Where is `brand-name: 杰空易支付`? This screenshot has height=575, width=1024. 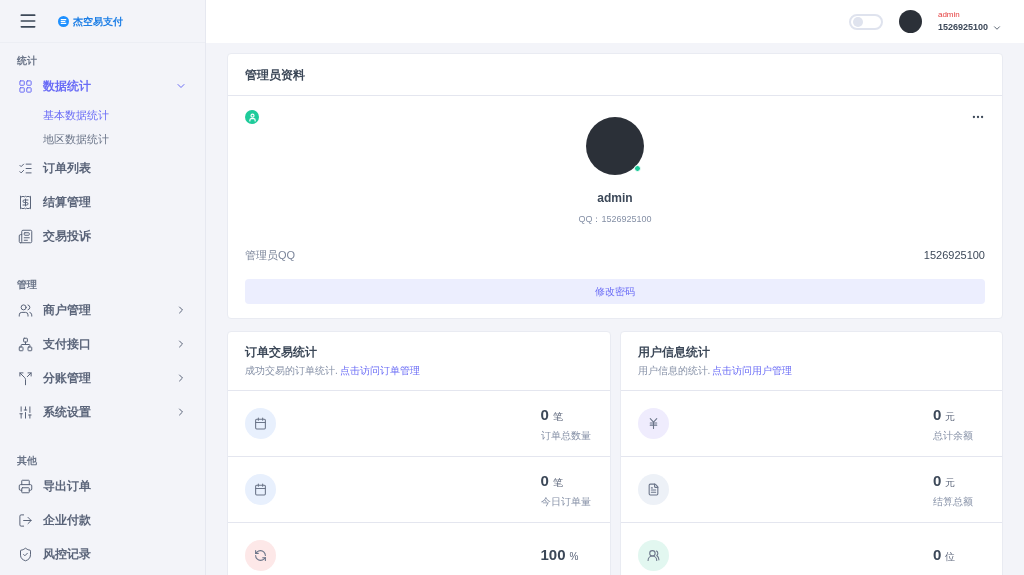 brand-name: 杰空易支付 is located at coordinates (98, 21).